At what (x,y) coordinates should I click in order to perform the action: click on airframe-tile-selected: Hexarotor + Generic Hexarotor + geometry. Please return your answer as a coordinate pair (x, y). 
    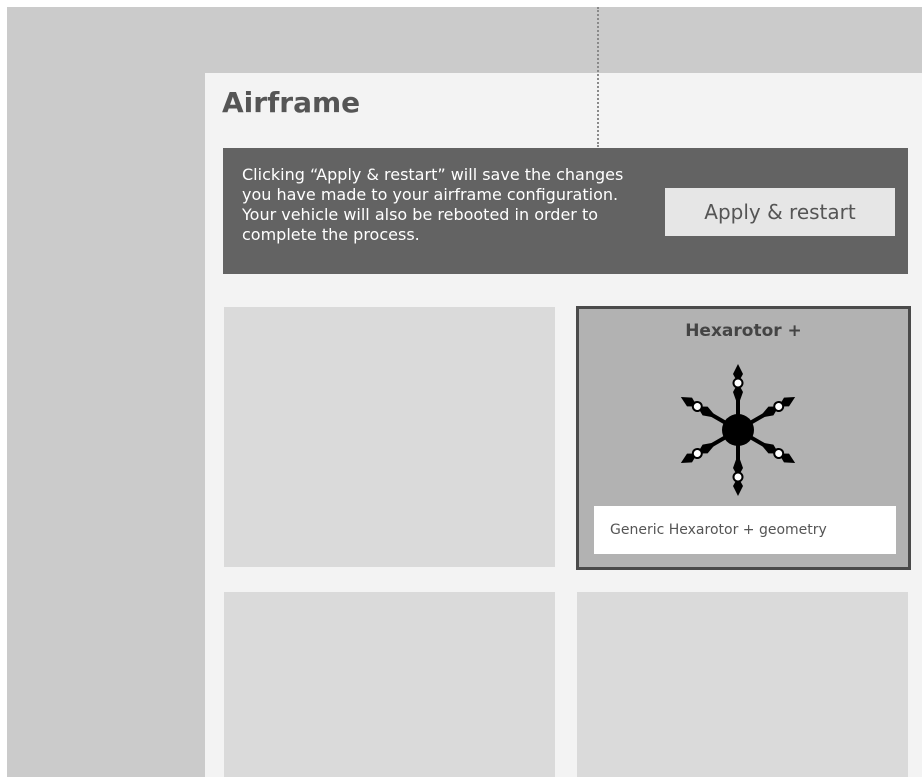
    Looking at the image, I should click on (743, 438).